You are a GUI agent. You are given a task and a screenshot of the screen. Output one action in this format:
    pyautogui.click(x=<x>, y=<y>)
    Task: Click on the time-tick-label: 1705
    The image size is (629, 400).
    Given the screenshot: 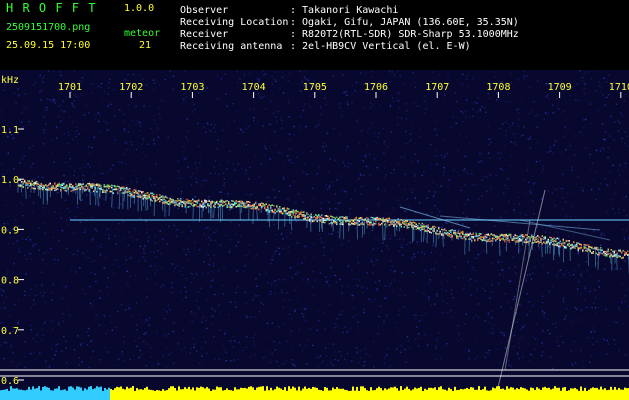 What is the action you would take?
    pyautogui.click(x=315, y=87)
    